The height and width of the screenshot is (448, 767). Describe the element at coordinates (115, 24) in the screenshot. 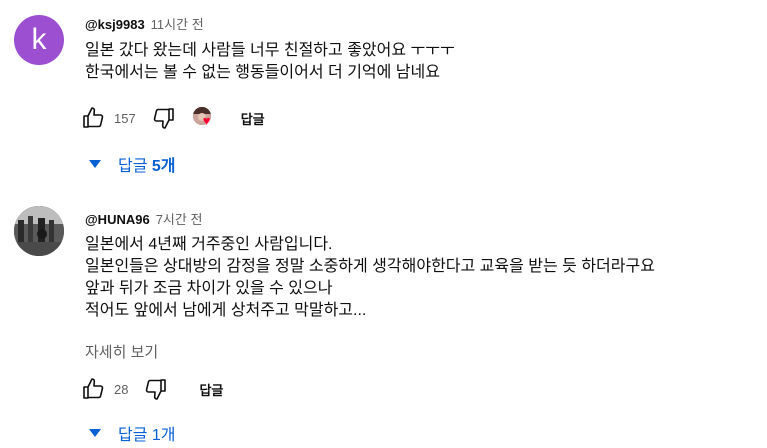

I see `author-name: @ksj9983` at that location.